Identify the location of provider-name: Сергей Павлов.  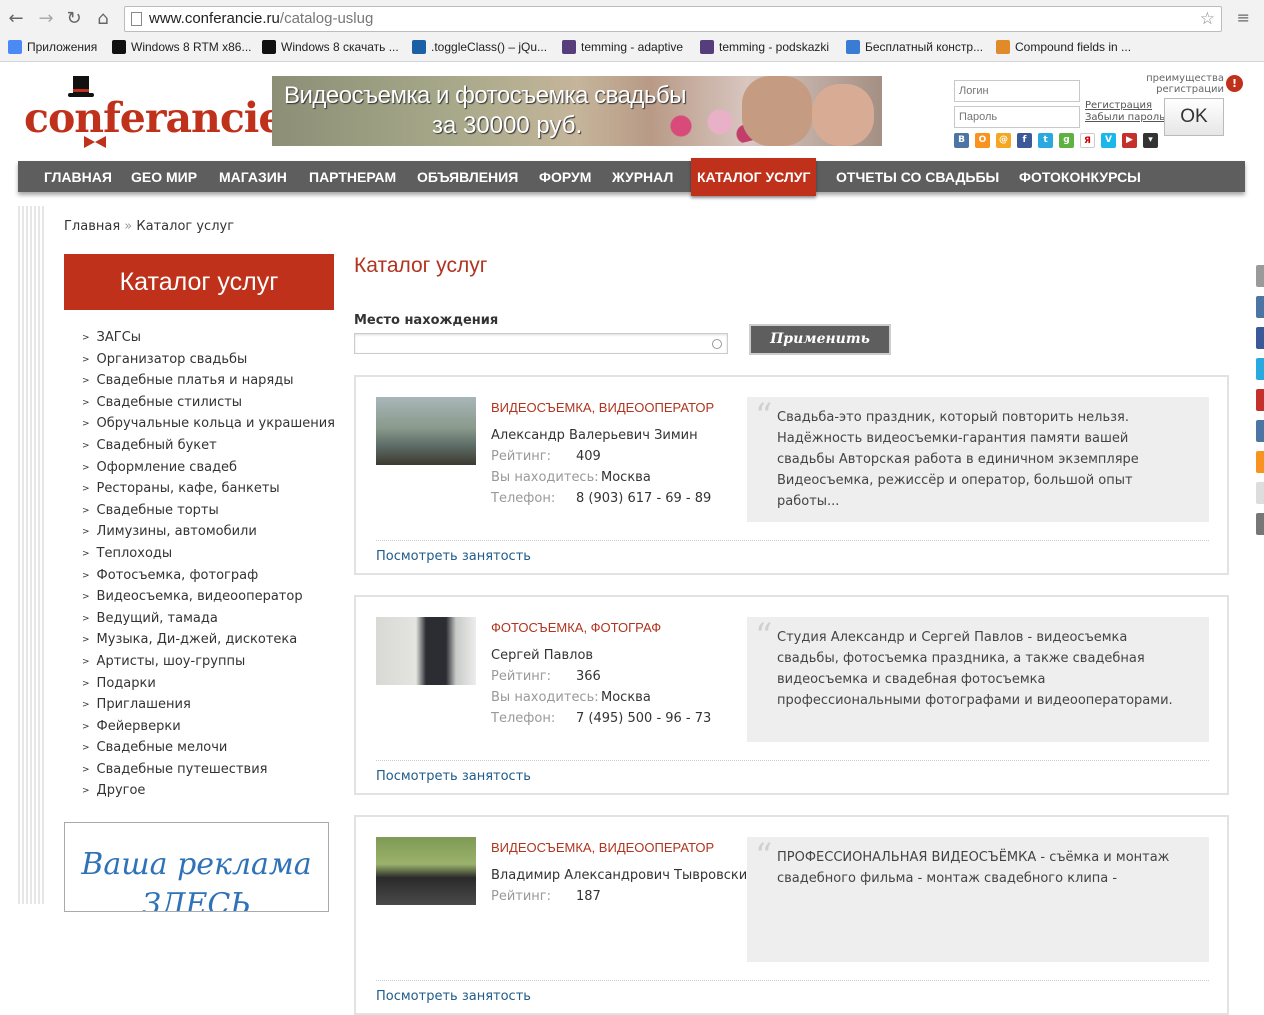
(542, 655).